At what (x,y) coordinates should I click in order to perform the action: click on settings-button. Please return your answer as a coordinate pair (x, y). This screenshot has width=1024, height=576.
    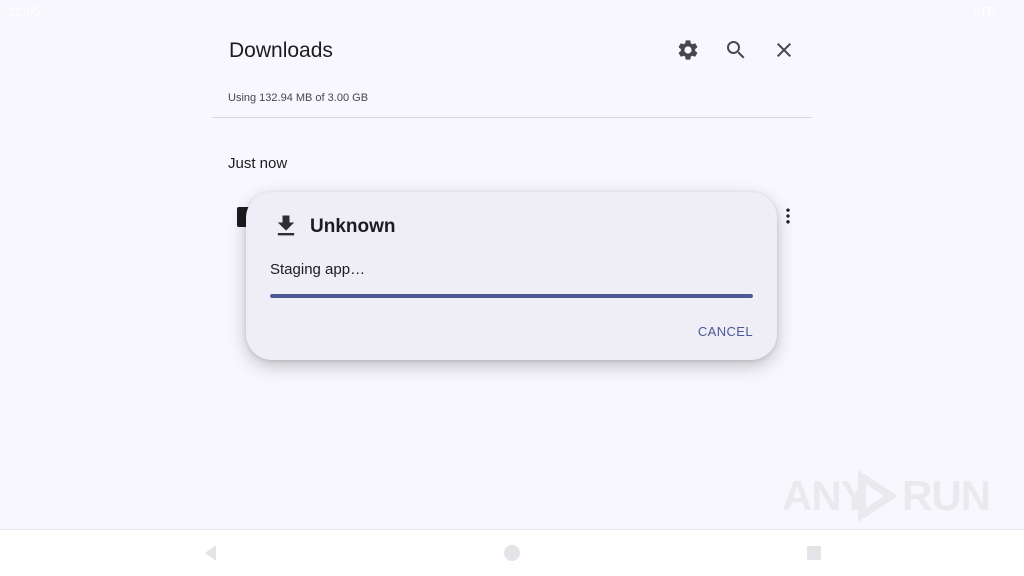
    Looking at the image, I should click on (688, 52).